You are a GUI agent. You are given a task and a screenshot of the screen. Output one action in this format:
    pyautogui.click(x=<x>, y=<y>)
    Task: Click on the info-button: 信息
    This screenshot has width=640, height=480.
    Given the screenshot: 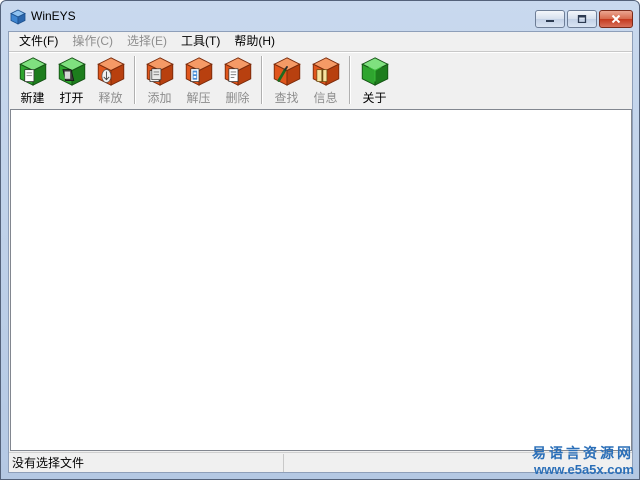 What is the action you would take?
    pyautogui.click(x=325, y=80)
    